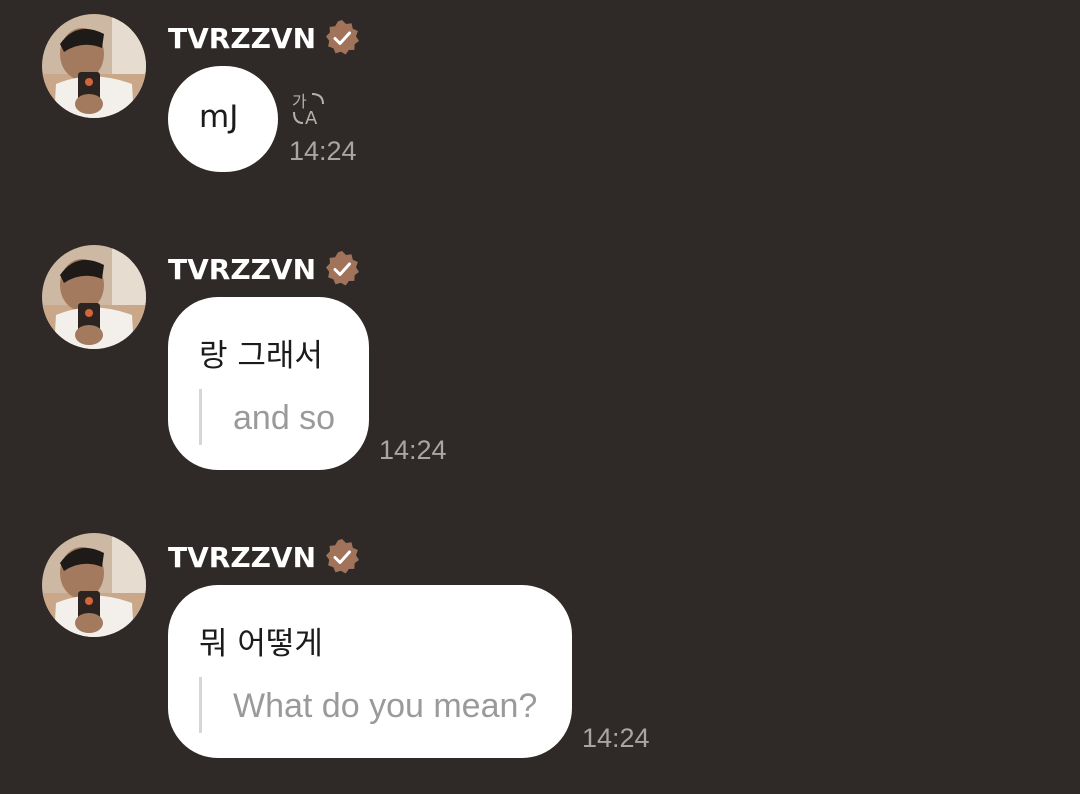  What do you see at coordinates (385, 706) in the screenshot?
I see `translation-text: What do you mean?` at bounding box center [385, 706].